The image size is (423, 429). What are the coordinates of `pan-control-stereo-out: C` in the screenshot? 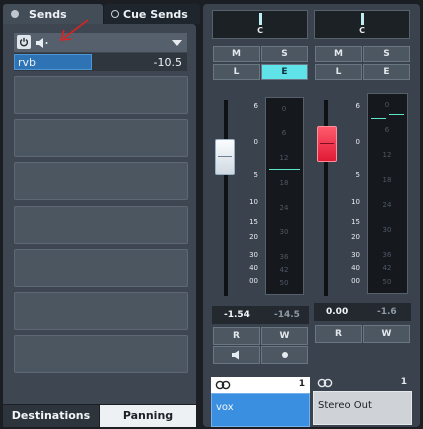 It's located at (362, 24).